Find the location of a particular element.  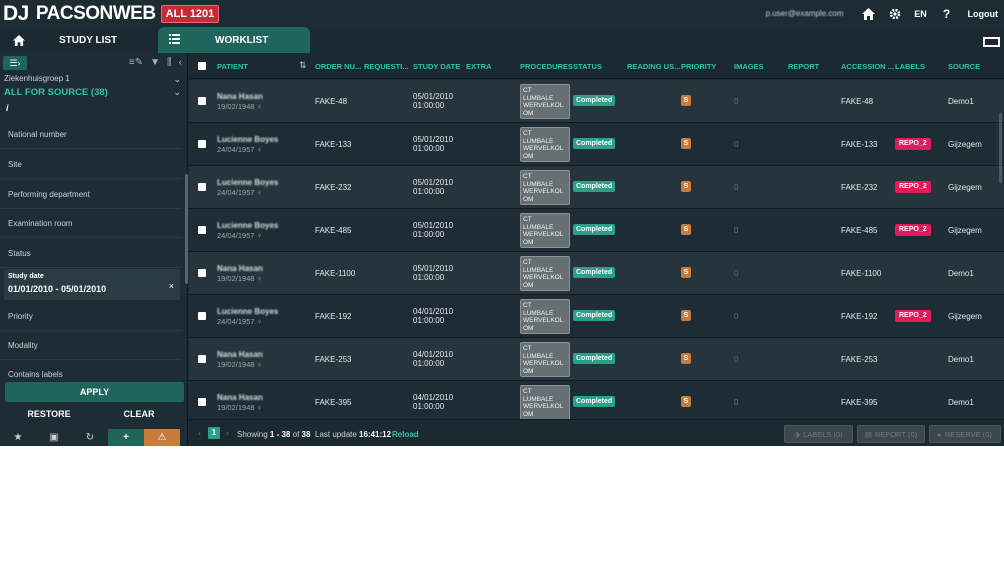

col-source: SOURCE is located at coordinates (964, 66).